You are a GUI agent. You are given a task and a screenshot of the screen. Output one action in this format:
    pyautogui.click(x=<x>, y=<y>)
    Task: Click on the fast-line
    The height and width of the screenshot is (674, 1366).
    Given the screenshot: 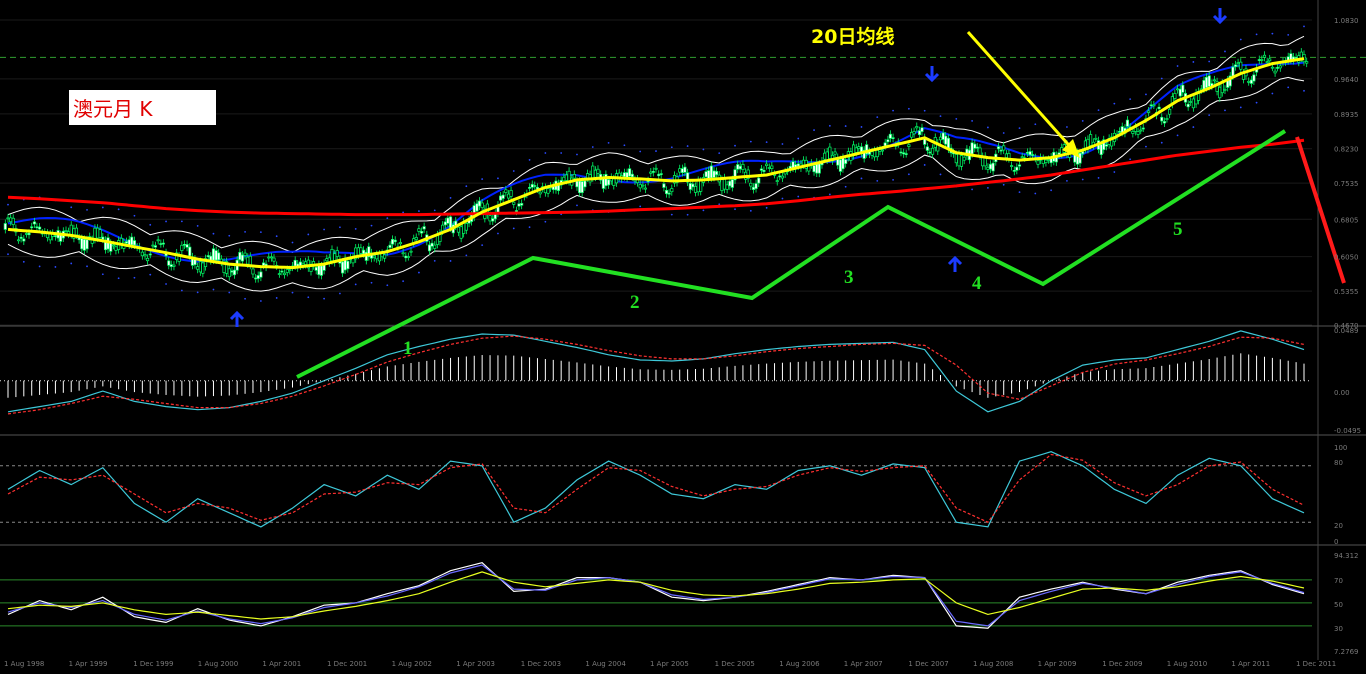 What is the action you would take?
    pyautogui.click(x=656, y=595)
    